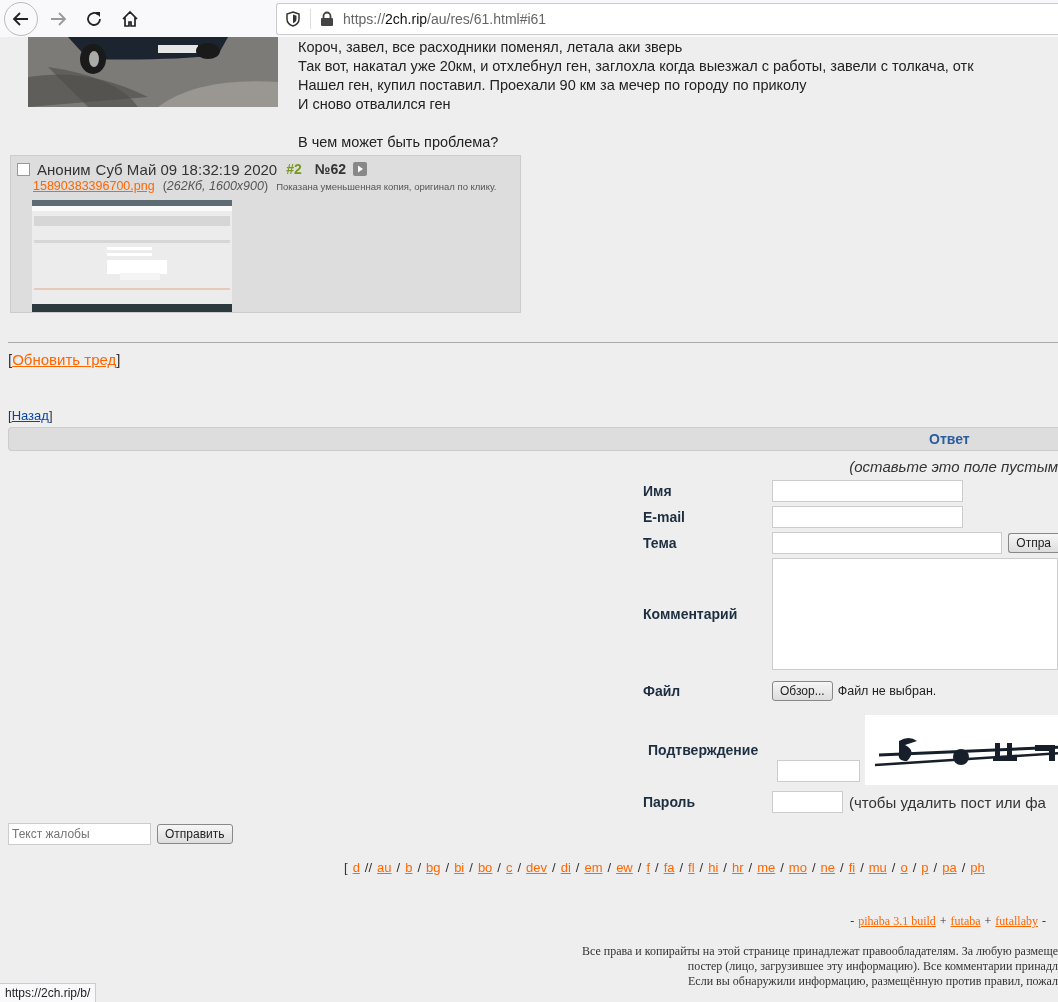 The width and height of the screenshot is (1058, 1002). What do you see at coordinates (1033, 543) in the screenshot?
I see `submit-button: Отпра` at bounding box center [1033, 543].